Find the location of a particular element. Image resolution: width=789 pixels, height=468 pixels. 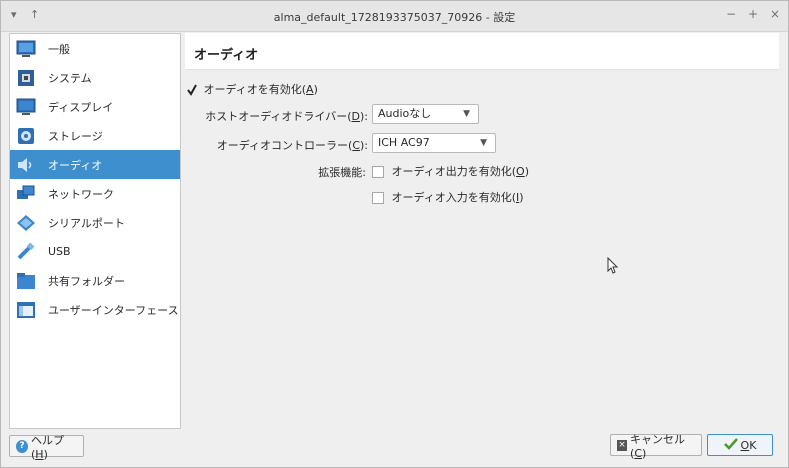

sidebar-item-general: 一般 is located at coordinates (95, 48).